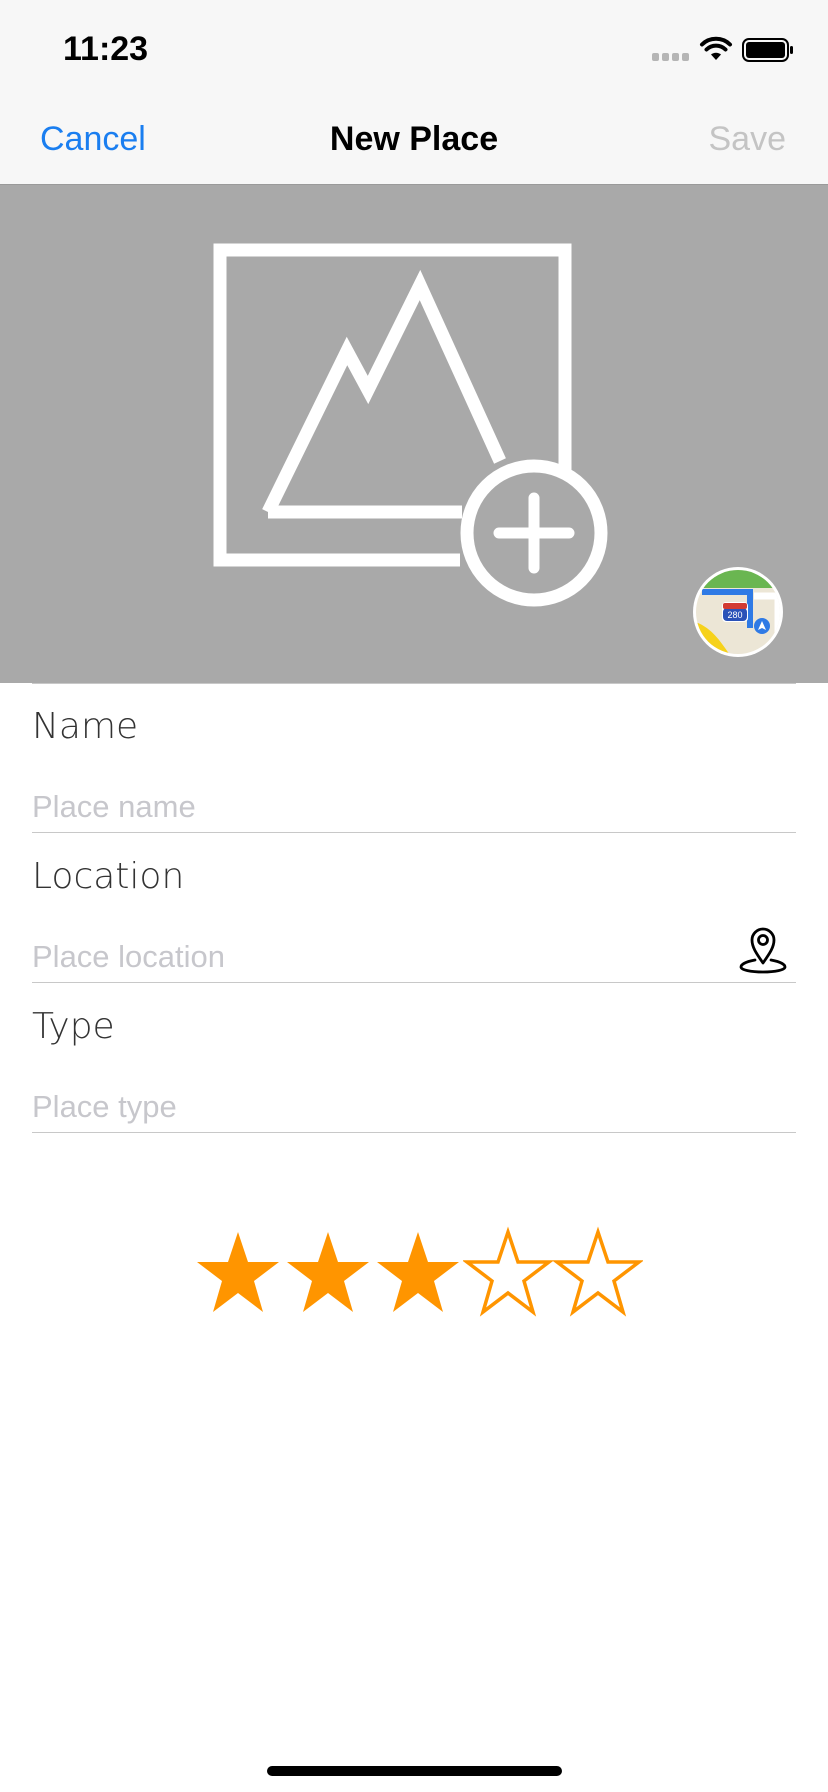  Describe the element at coordinates (763, 950) in the screenshot. I see `location-pin-icon` at that location.